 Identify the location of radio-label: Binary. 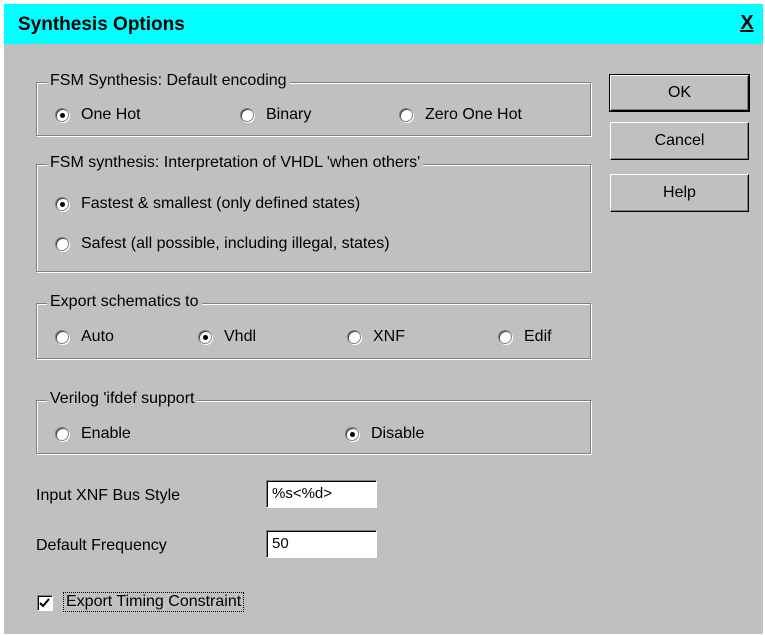
(289, 114).